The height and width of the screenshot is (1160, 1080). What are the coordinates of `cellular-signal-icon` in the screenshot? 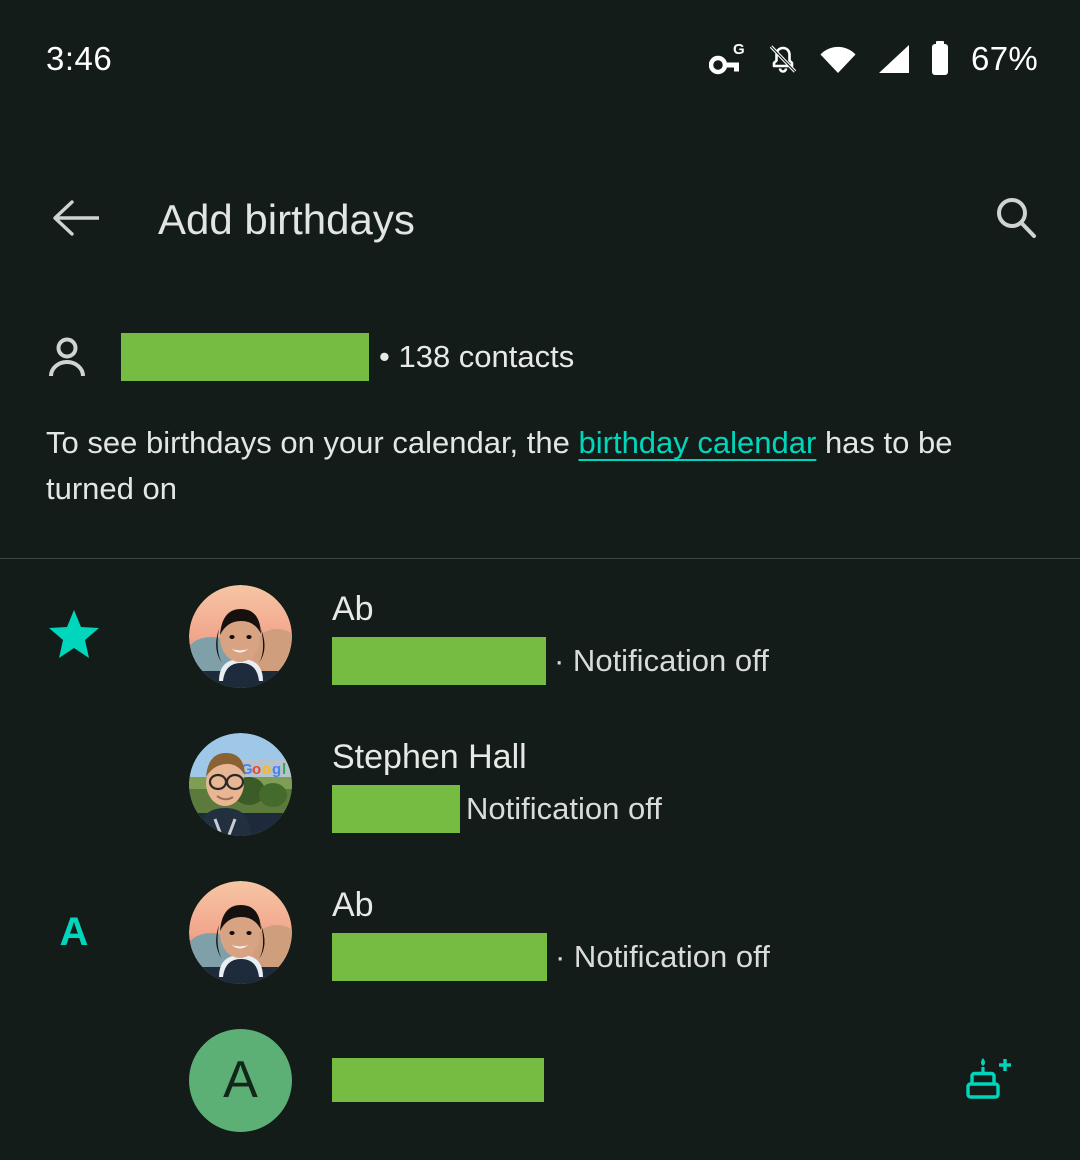 It's located at (894, 59).